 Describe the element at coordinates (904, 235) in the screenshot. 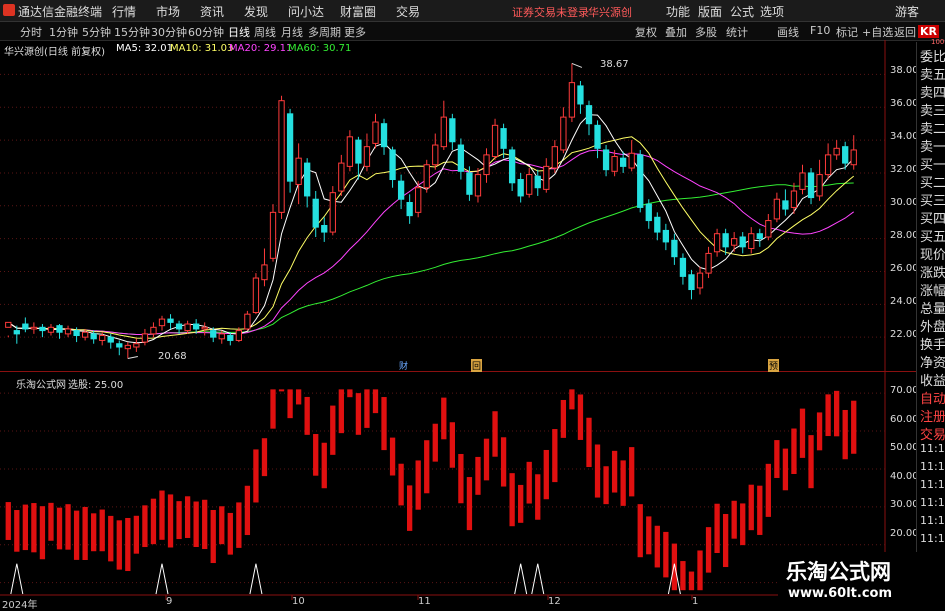

I see `price-tick: 28.00` at that location.